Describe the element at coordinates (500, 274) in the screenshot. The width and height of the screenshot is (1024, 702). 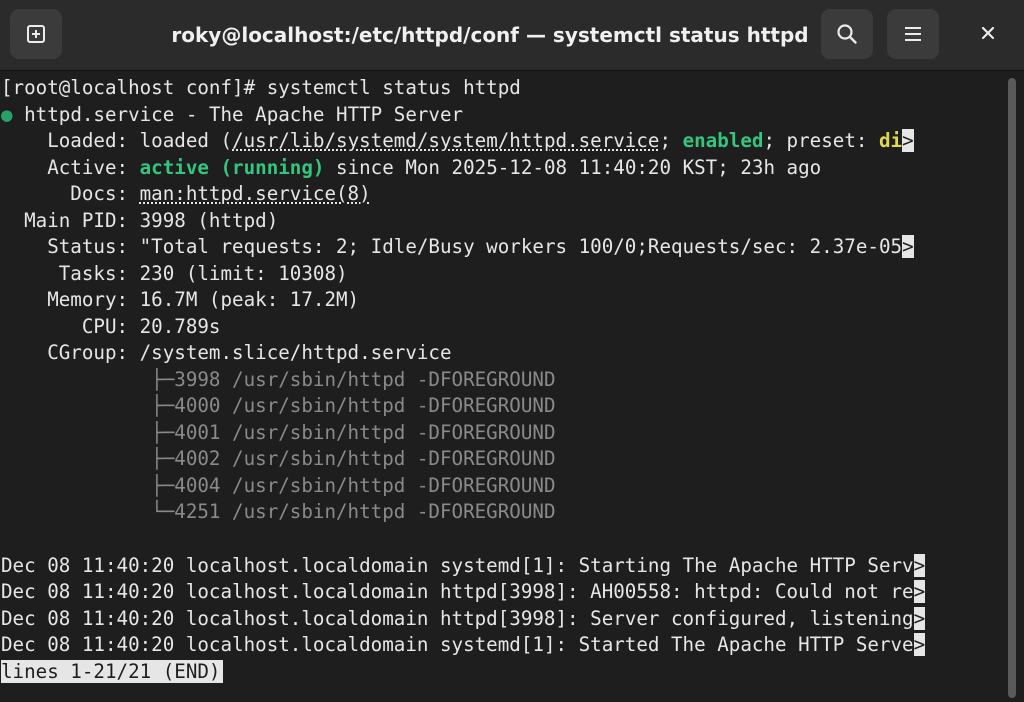
I see `tasks-line: Tasks: 230 (limit: 10308)` at that location.